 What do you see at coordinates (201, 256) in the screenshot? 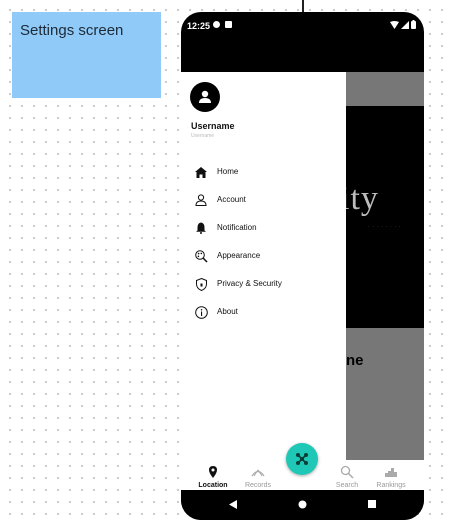
I see `palette-icon` at bounding box center [201, 256].